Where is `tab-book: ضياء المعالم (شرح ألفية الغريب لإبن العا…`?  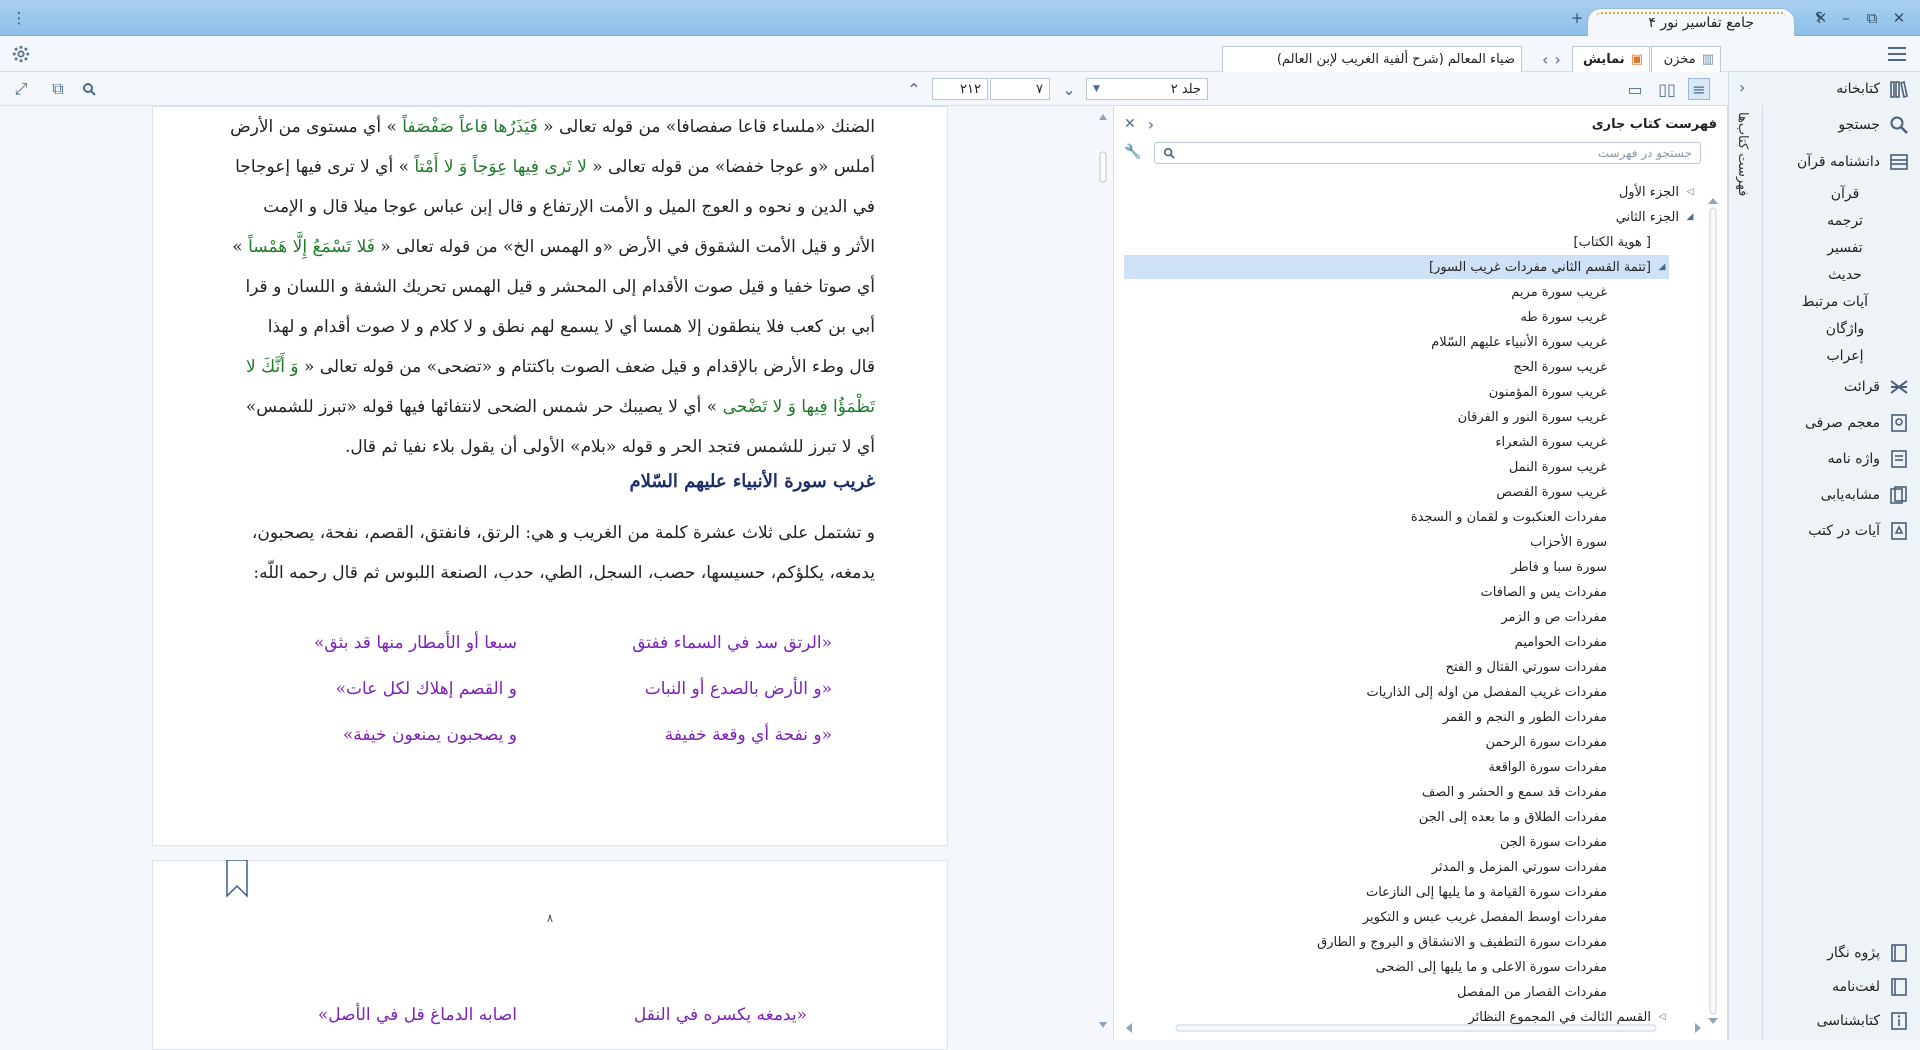
tab-book: ضياء المعالم (شرح ألفية الغريب لإبن العا… is located at coordinates (1372, 59).